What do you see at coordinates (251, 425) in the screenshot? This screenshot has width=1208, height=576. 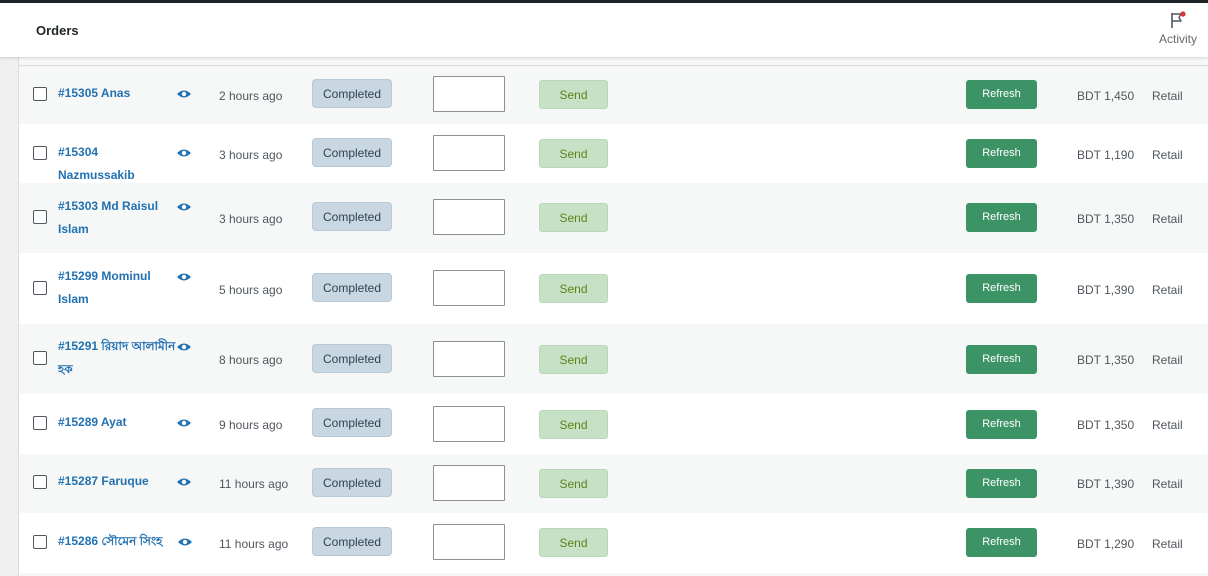 I see `order-date: 9 hours ago` at bounding box center [251, 425].